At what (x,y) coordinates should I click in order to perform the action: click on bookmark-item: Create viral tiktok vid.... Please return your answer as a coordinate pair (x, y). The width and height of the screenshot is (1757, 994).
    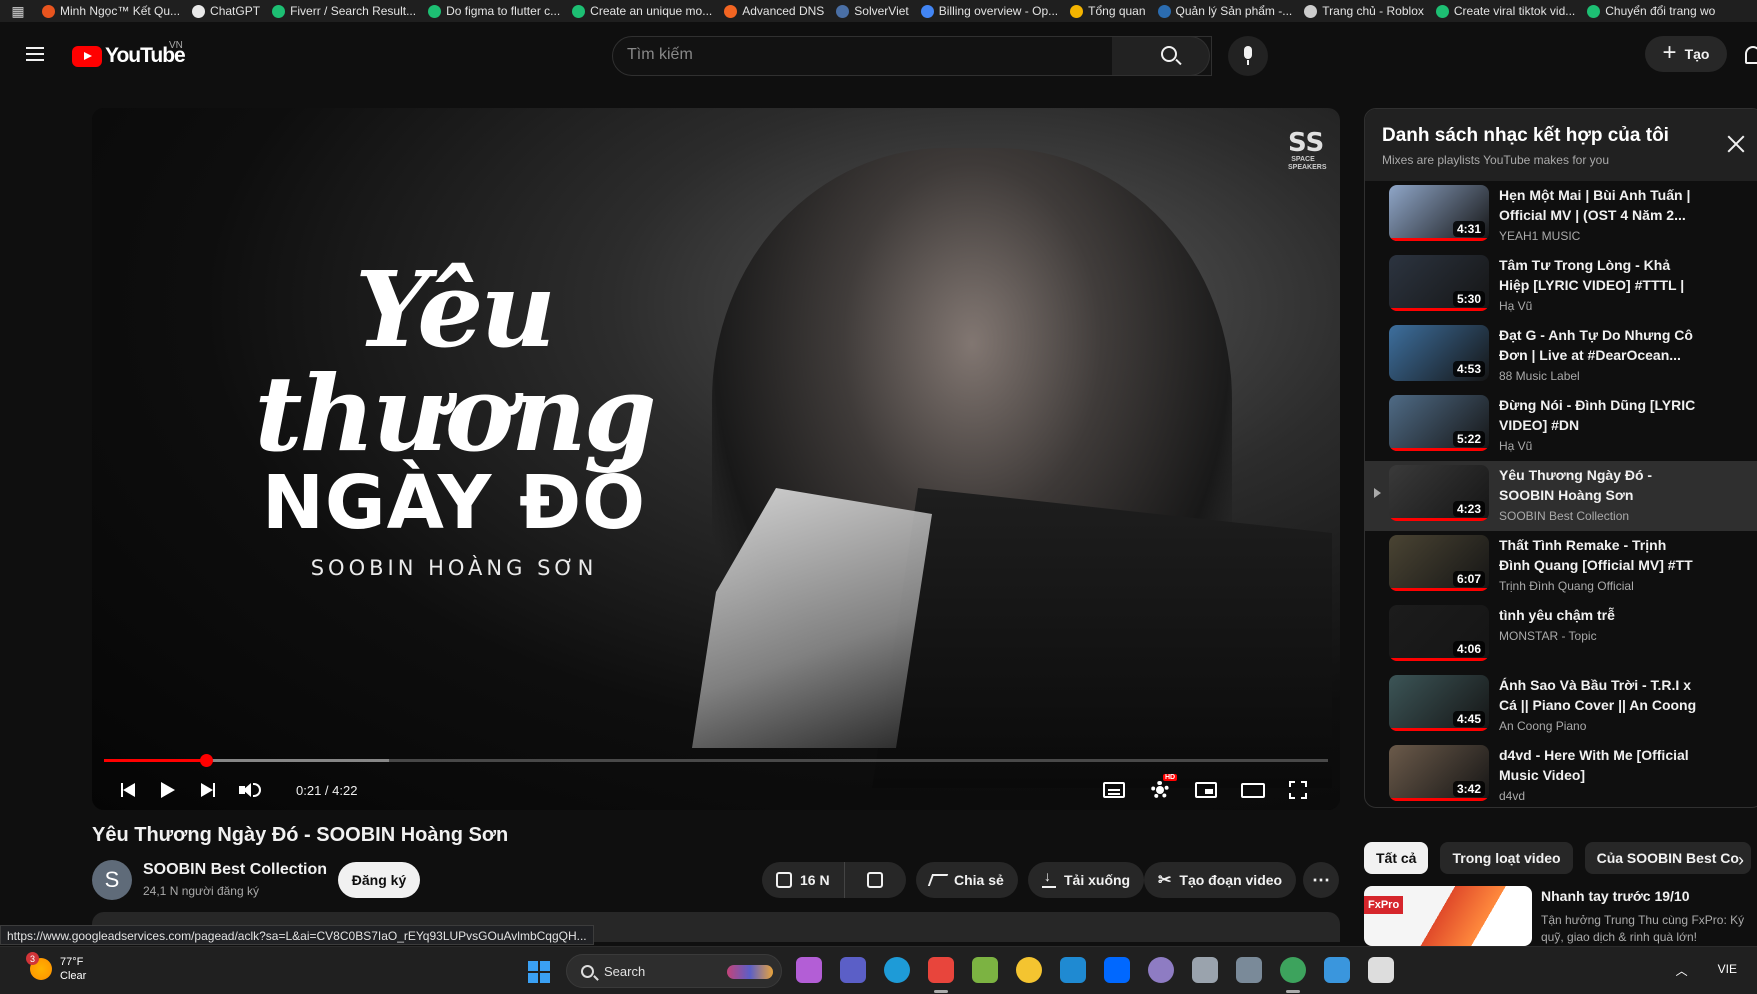
    Looking at the image, I should click on (1505, 11).